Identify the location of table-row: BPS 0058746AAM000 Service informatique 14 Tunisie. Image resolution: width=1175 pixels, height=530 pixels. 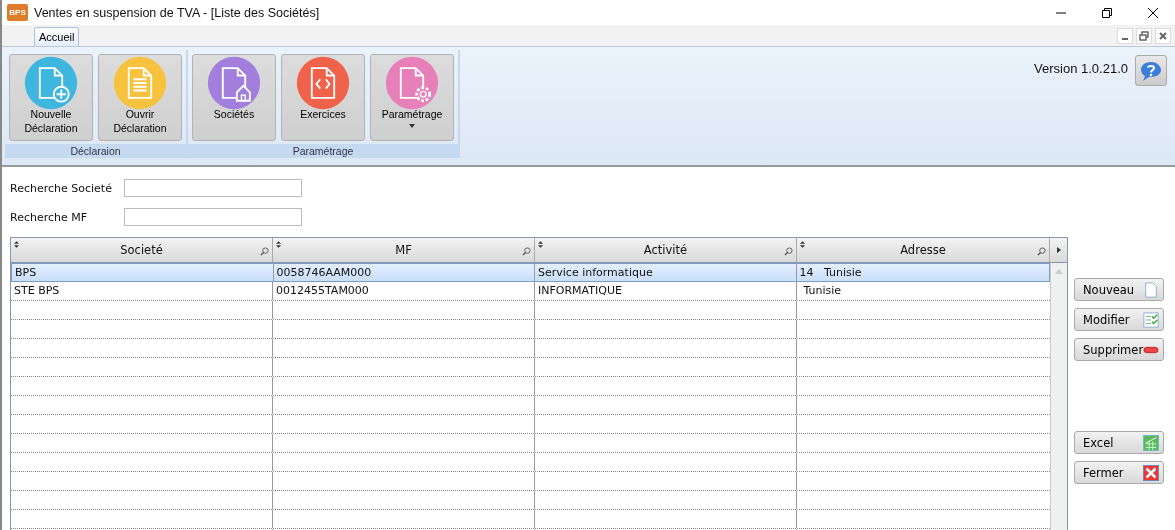
(530, 272).